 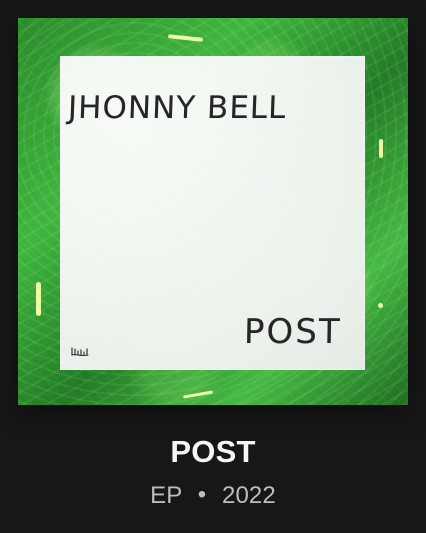 I want to click on signature-mark-icon, so click(x=81, y=352).